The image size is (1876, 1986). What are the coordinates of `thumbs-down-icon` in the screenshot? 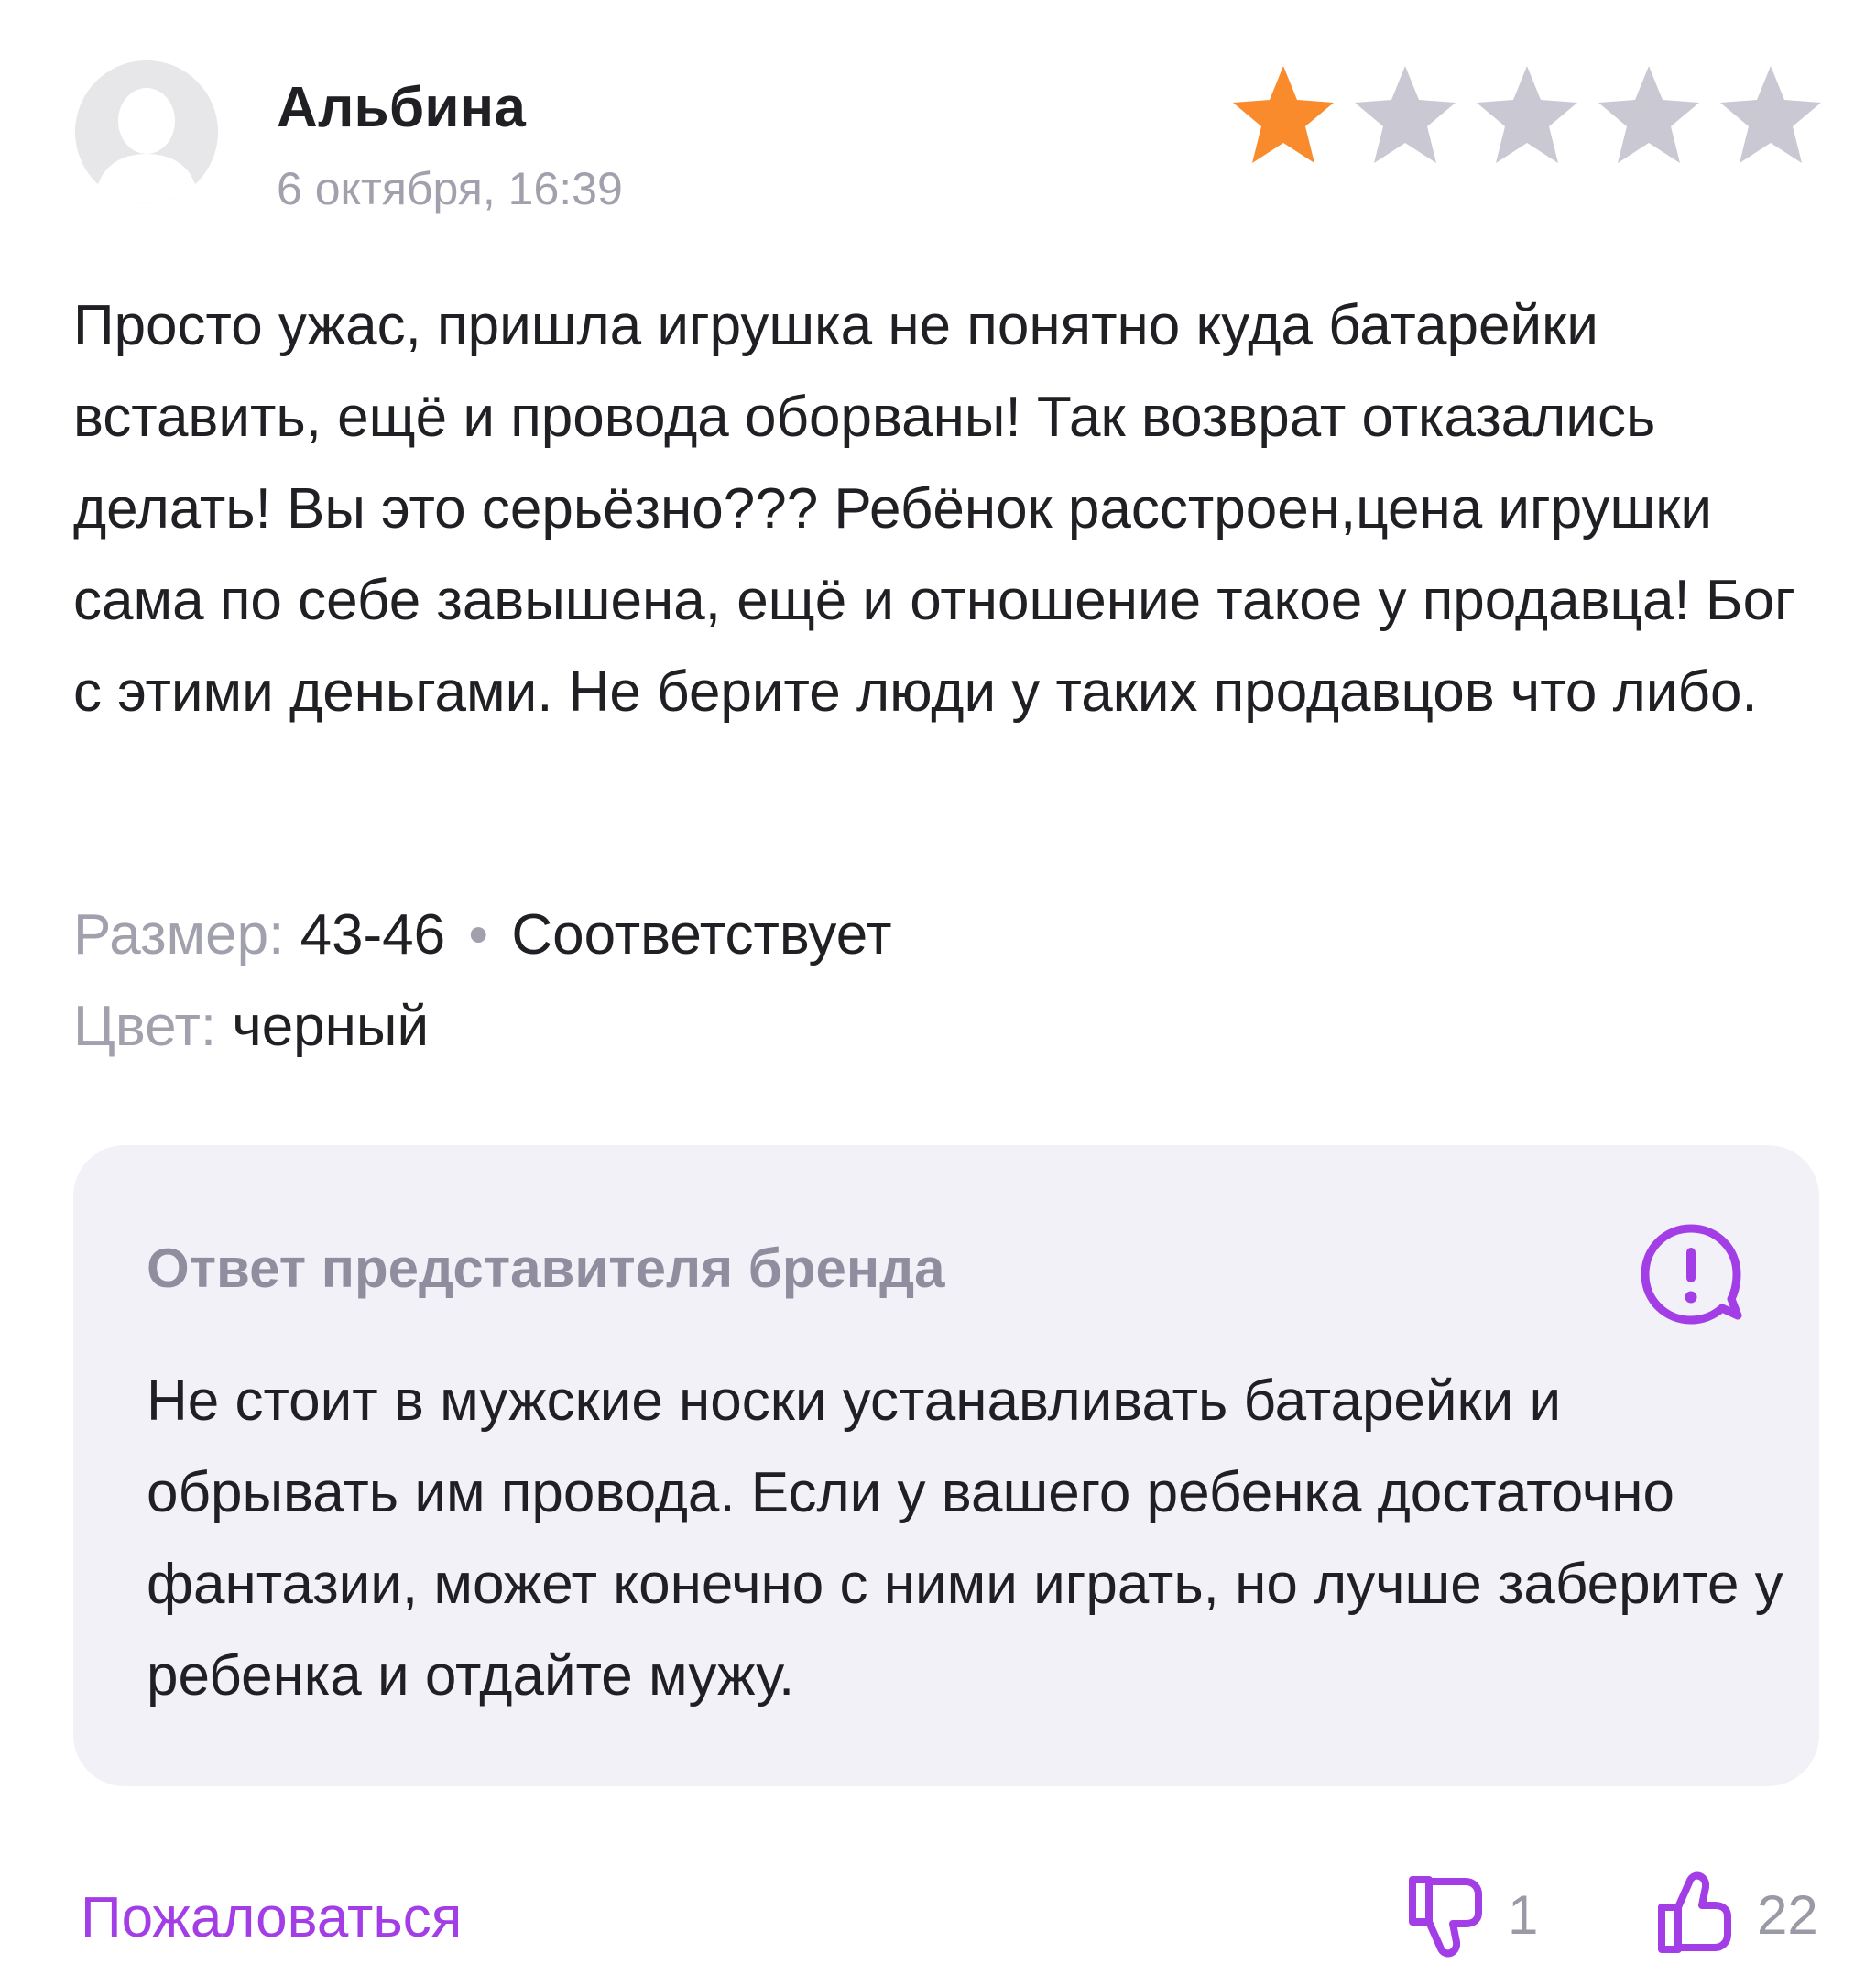 It's located at (1445, 1914).